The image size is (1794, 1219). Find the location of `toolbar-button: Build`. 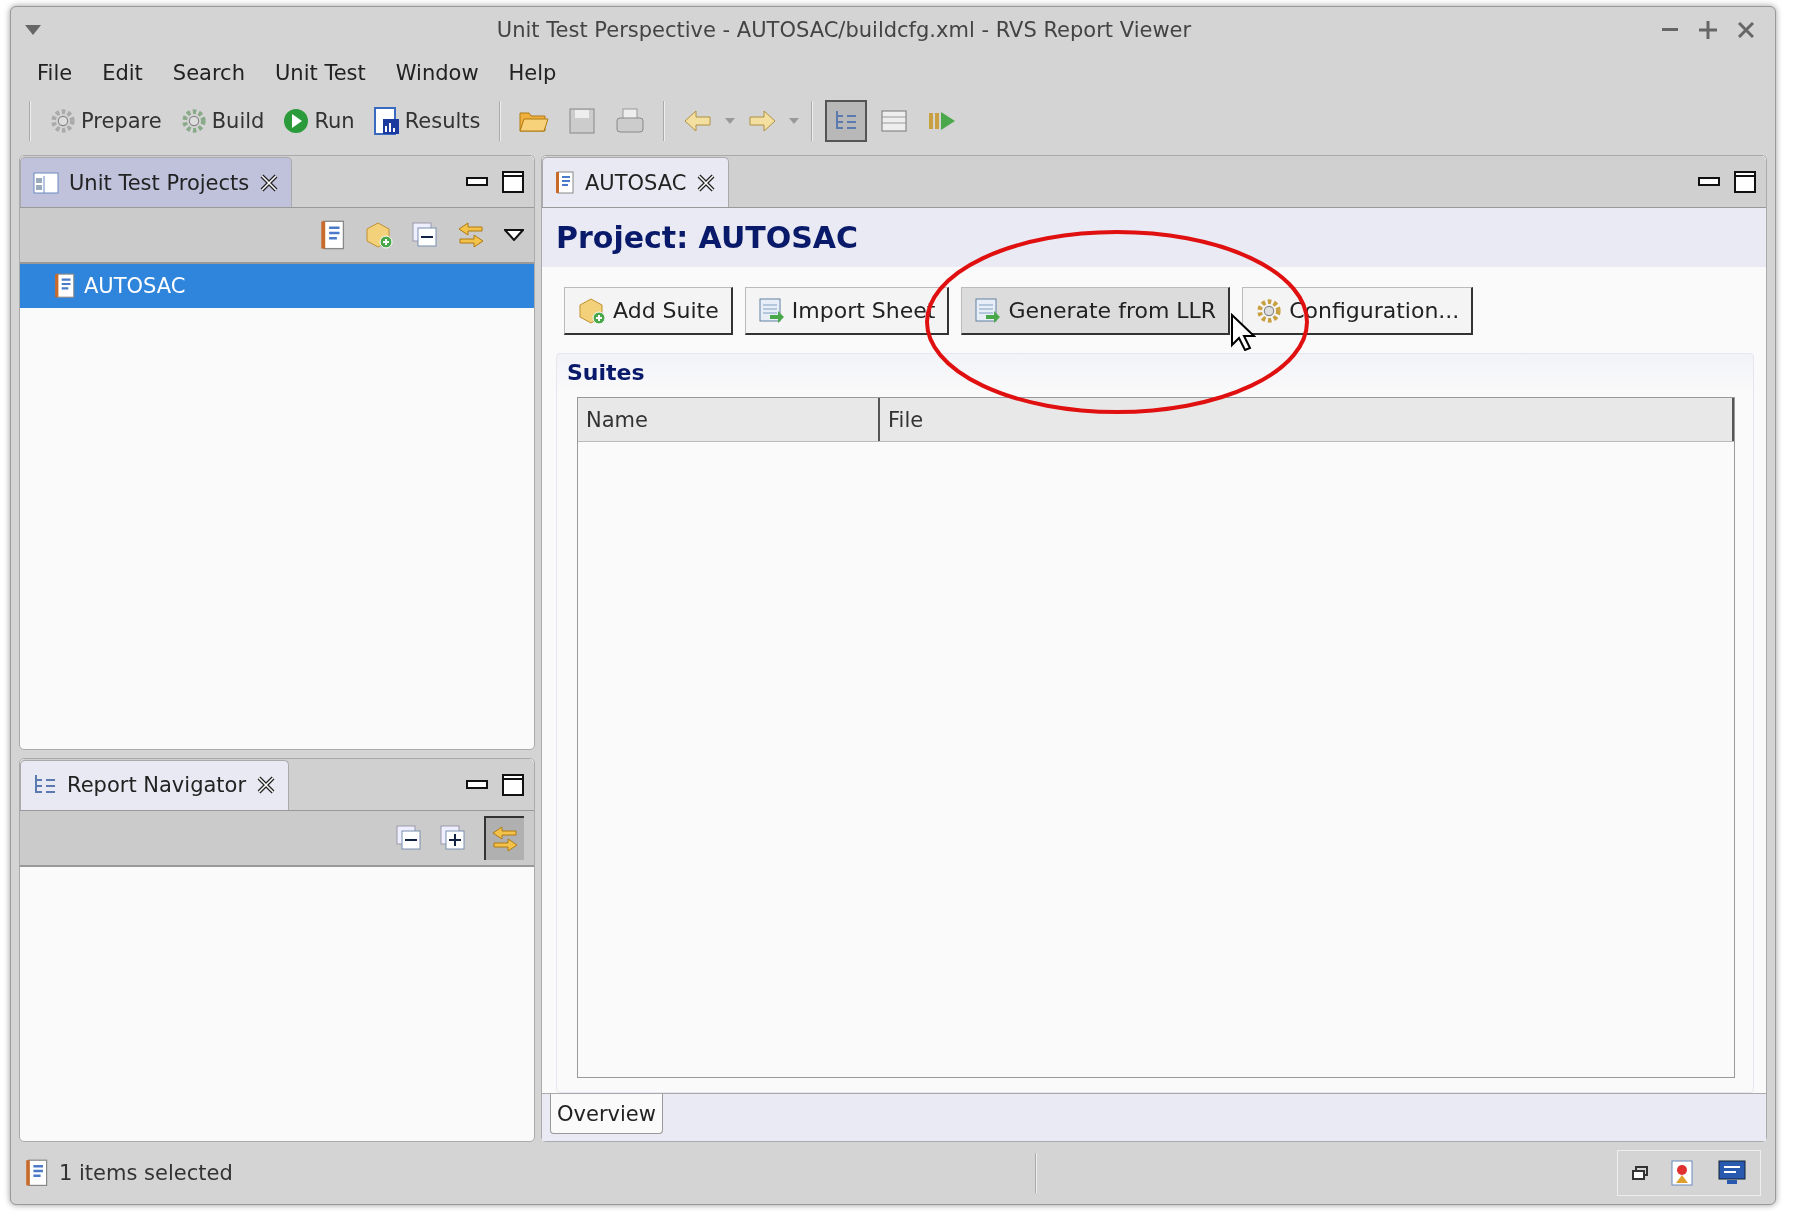

toolbar-button: Build is located at coordinates (222, 121).